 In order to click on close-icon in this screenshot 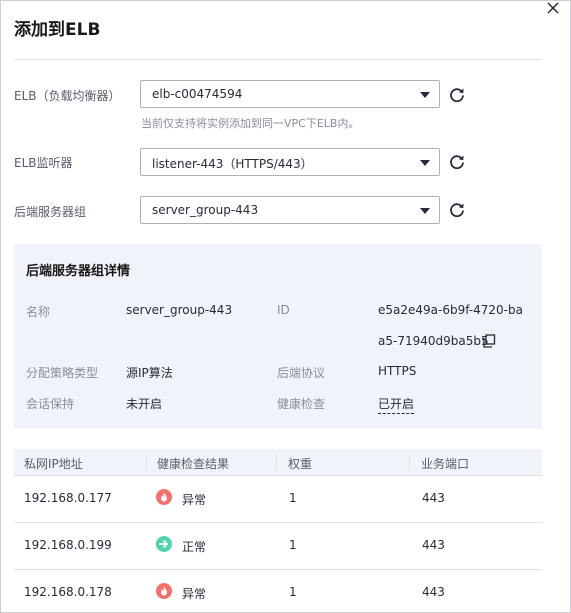, I will do `click(553, 8)`.